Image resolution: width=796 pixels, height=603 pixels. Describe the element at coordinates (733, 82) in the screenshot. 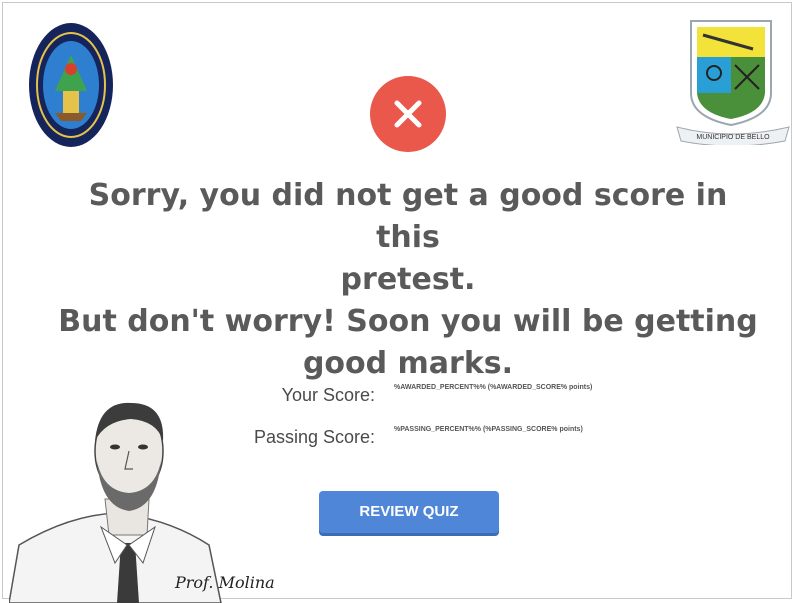

I see `municipio-crest-logo: MUNICIPIO DE BELLO` at that location.